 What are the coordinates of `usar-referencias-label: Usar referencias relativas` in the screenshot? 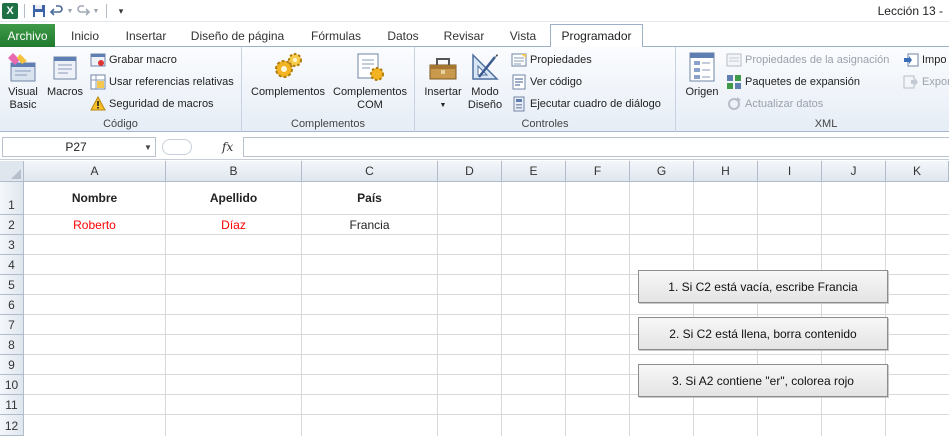 It's located at (171, 82).